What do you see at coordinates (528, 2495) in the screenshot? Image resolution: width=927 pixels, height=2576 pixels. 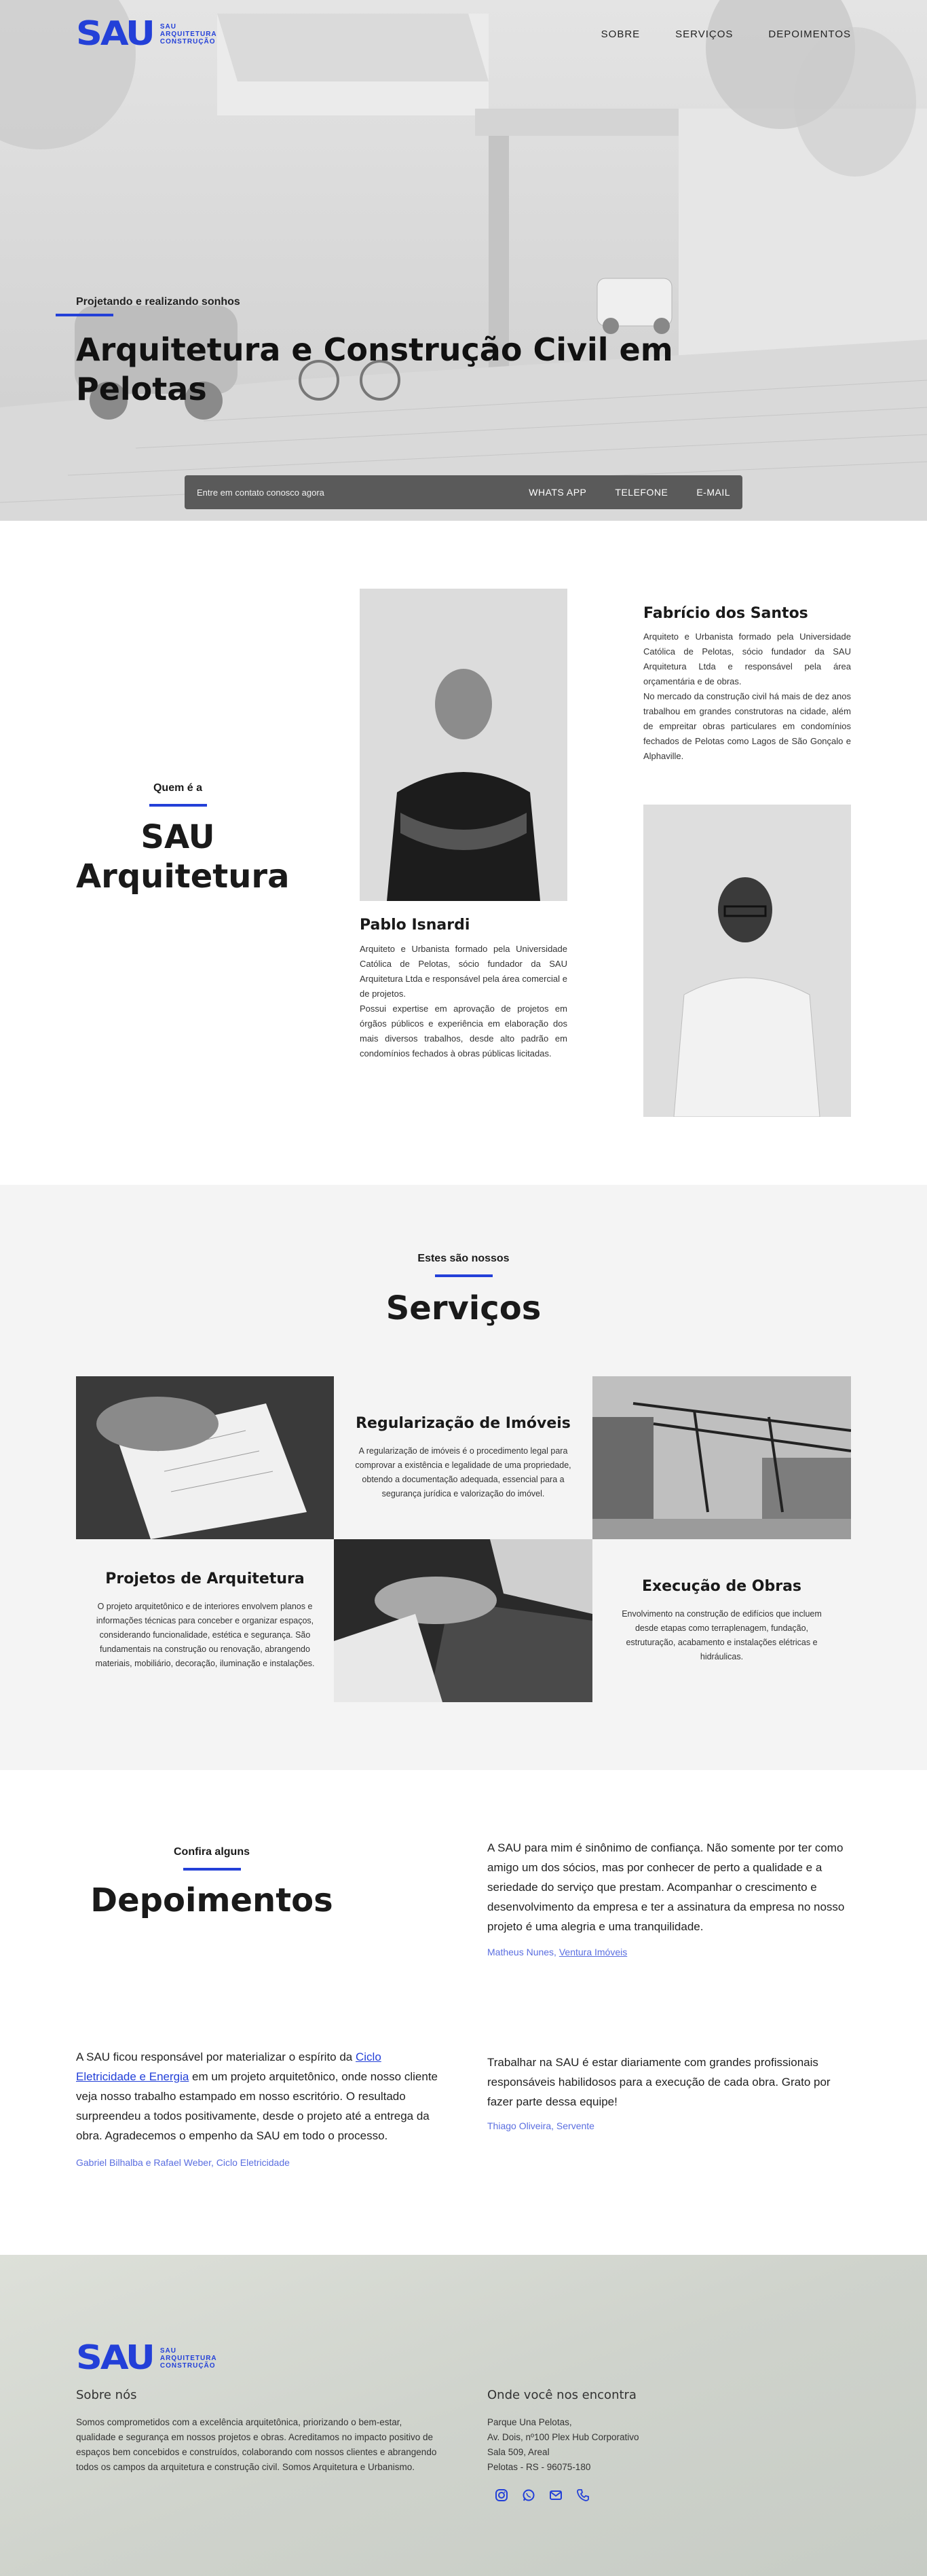 I see `whatsapp-icon` at bounding box center [528, 2495].